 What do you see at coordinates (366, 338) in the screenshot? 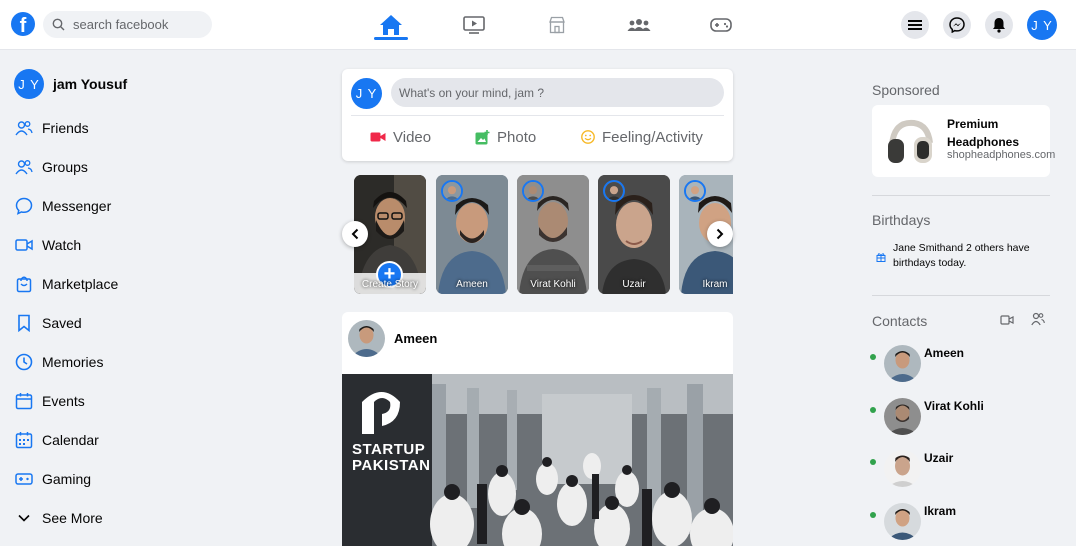
I see `post-author-avatar` at bounding box center [366, 338].